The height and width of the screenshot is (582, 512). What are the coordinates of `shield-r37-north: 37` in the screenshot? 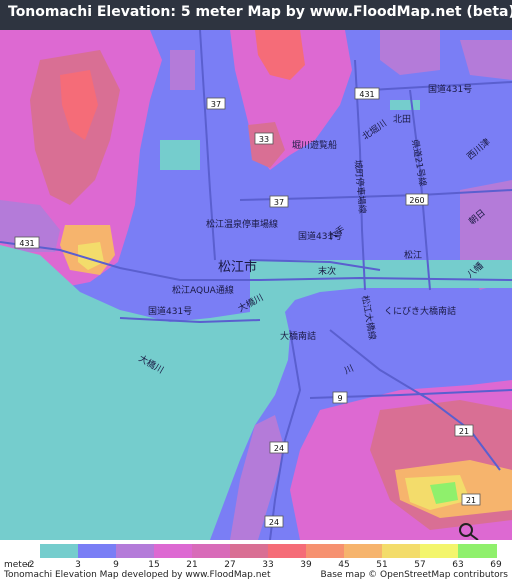 It's located at (216, 103).